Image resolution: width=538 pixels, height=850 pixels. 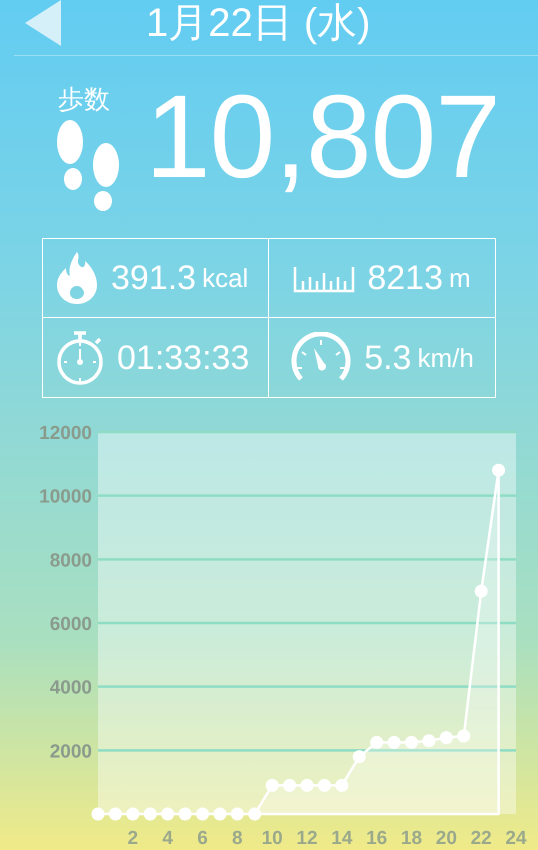 What do you see at coordinates (307, 838) in the screenshot?
I see `x-axis-label: 12` at bounding box center [307, 838].